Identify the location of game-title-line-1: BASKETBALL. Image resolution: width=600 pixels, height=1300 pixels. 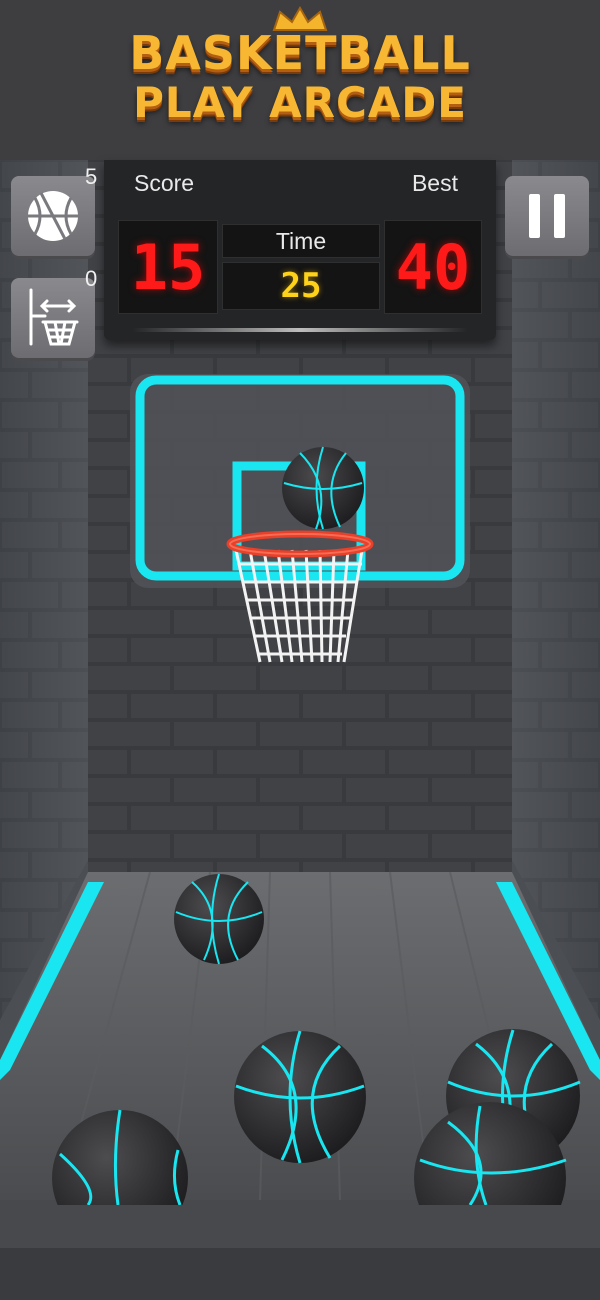
(300, 53).